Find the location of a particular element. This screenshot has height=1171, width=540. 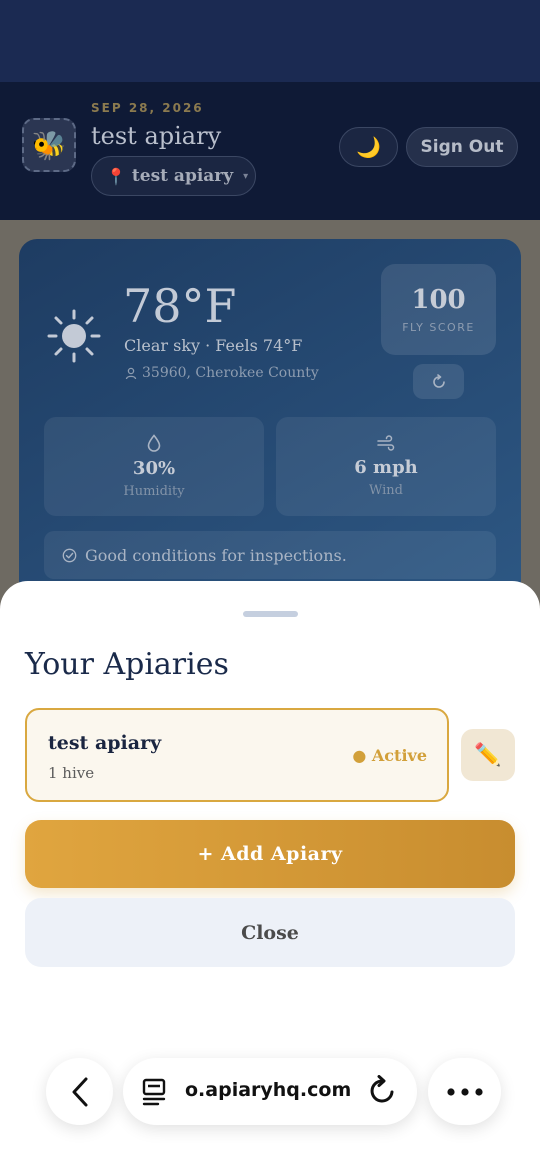

edit-apiary-button: ✏️ is located at coordinates (488, 755).